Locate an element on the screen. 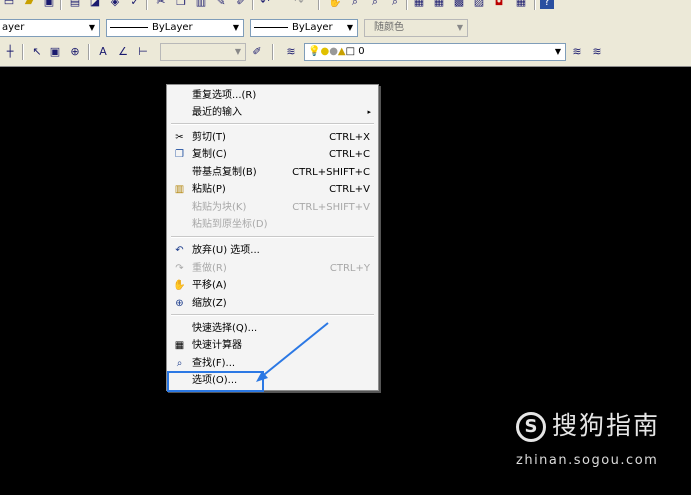 The width and height of the screenshot is (691, 495). watermark-url: zhinan.sogou.com is located at coordinates (587, 460).